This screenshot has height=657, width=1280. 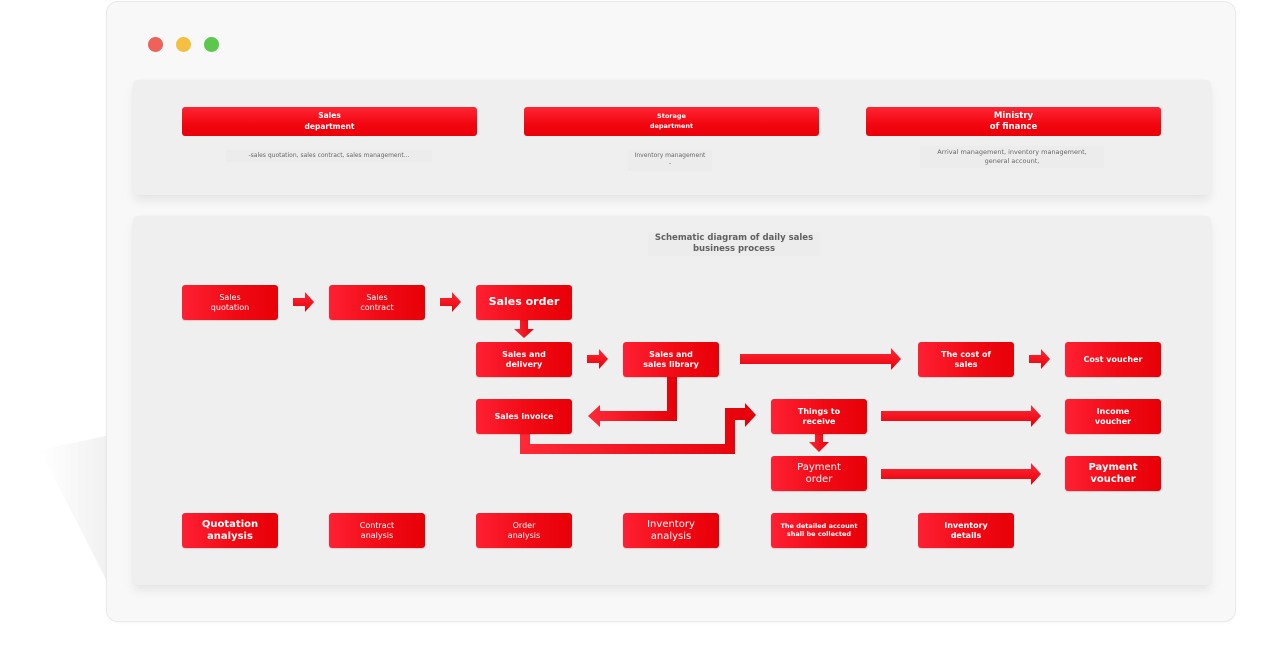 I want to click on departments-panel, so click(x=672, y=137).